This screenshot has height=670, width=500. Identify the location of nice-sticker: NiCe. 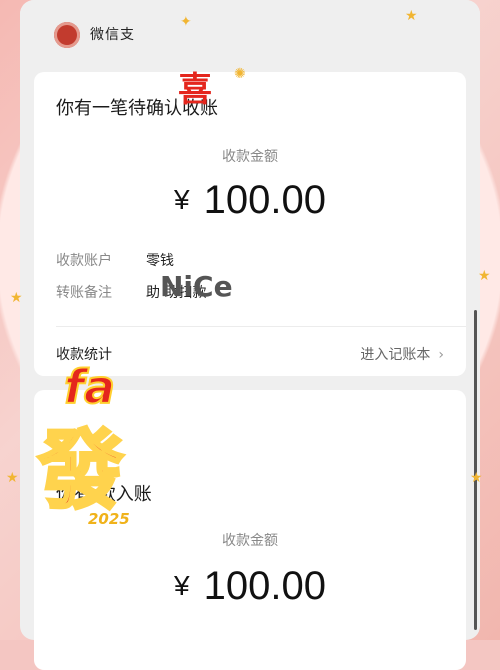
(196, 286).